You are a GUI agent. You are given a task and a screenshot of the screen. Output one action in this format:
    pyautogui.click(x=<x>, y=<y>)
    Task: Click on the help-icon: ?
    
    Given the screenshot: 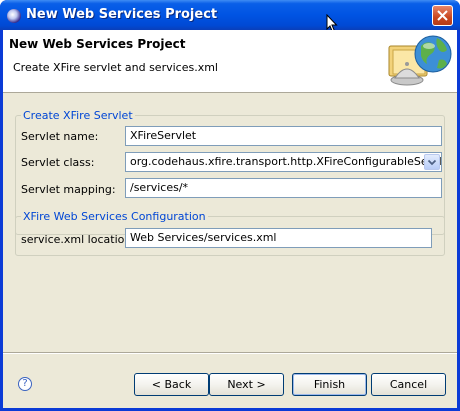 What is the action you would take?
    pyautogui.click(x=25, y=384)
    